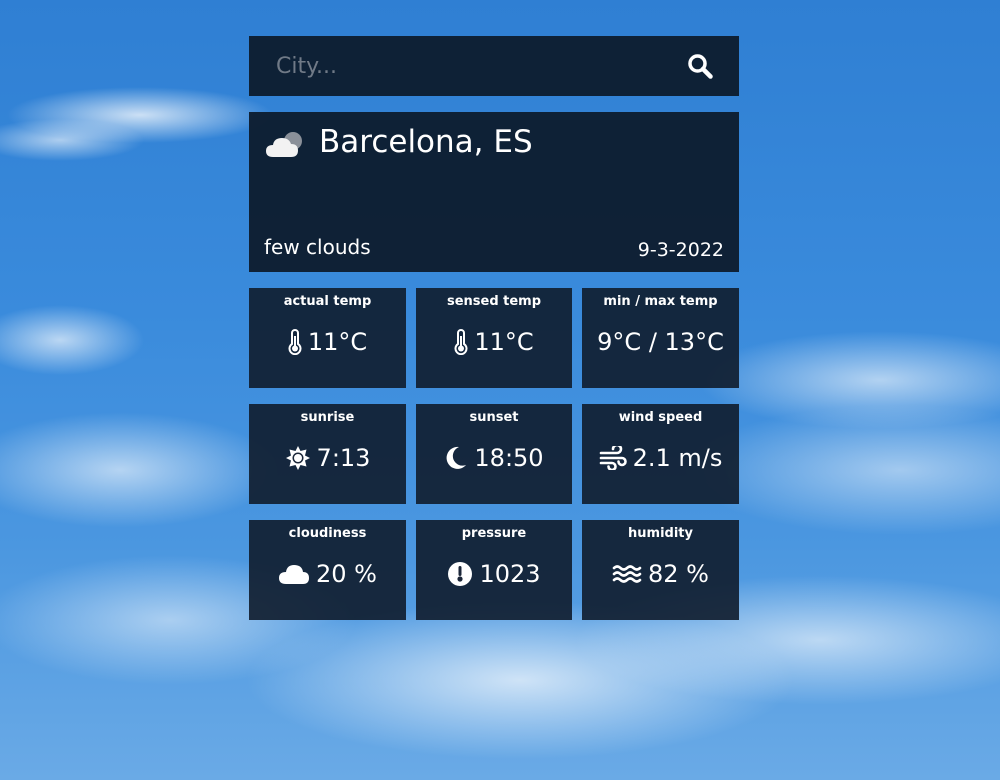  What do you see at coordinates (494, 417) in the screenshot?
I see `tile-label: sunset` at bounding box center [494, 417].